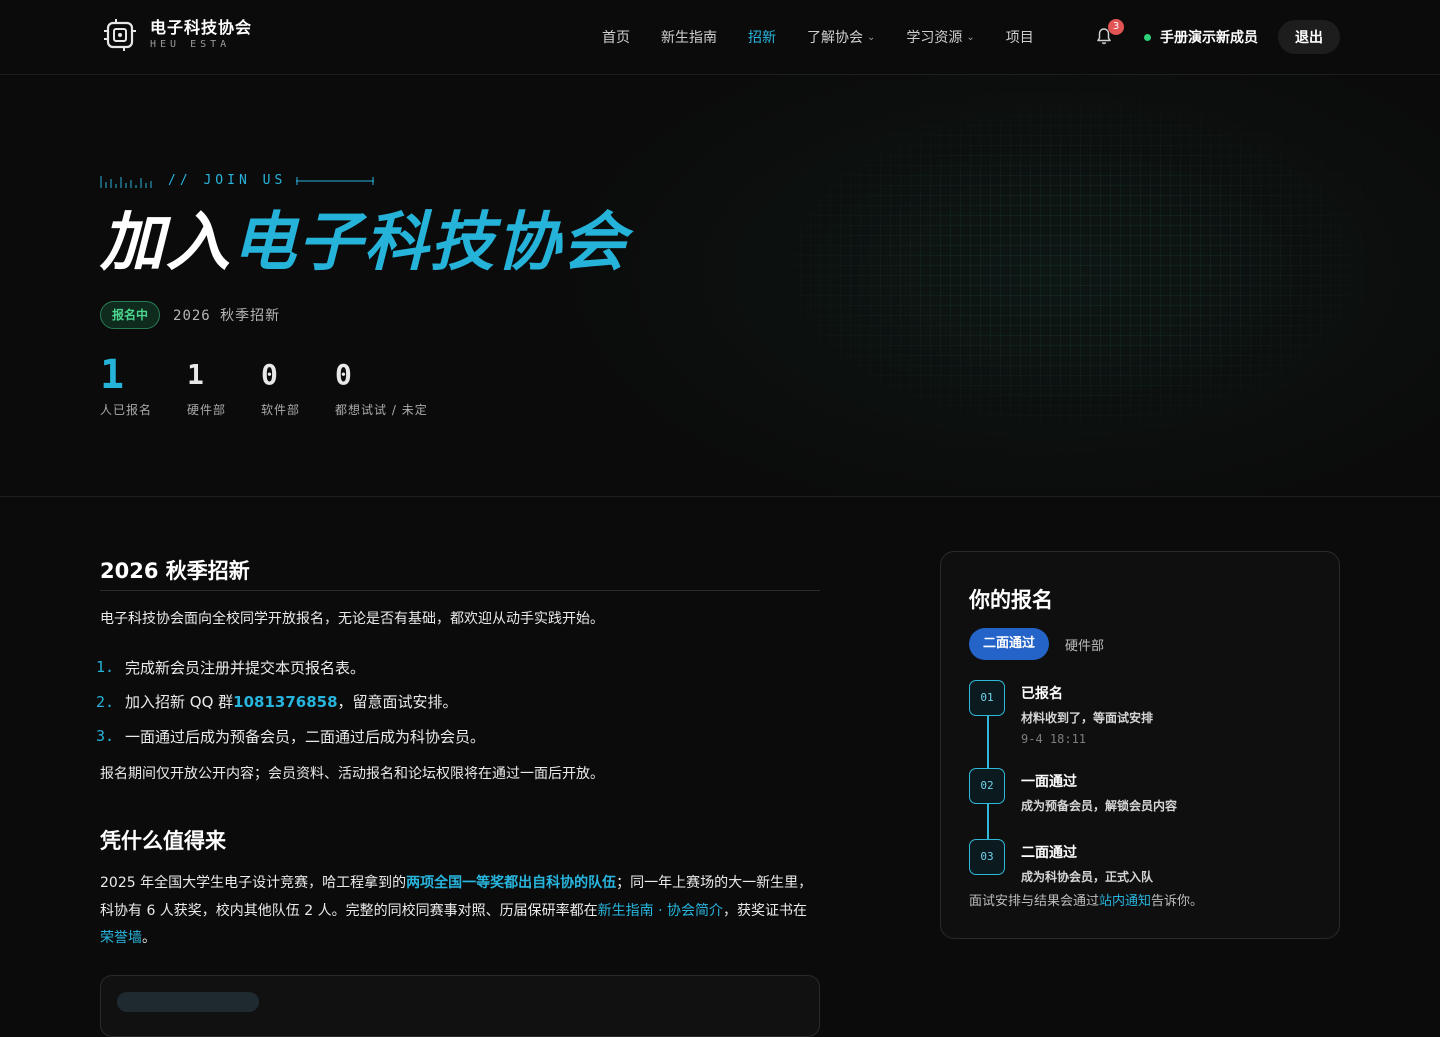 The height and width of the screenshot is (1037, 1440). I want to click on list-number: 1., so click(105, 667).